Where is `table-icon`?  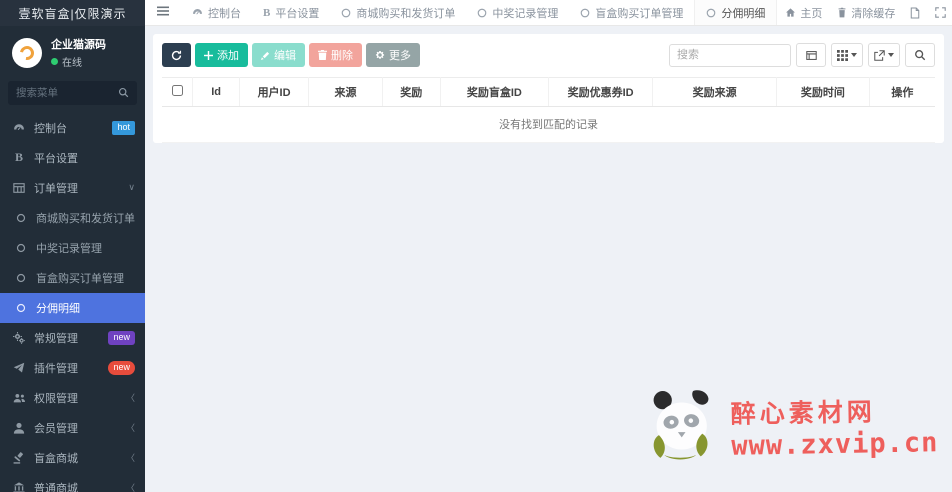 table-icon is located at coordinates (19, 188).